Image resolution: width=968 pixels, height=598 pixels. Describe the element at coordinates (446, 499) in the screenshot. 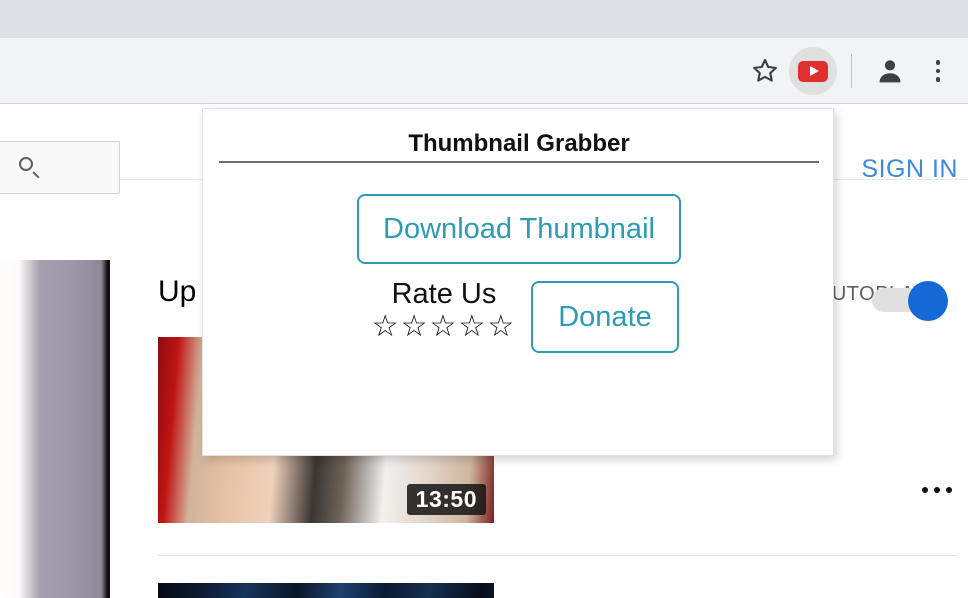

I see `video-duration-badge: 13:50` at that location.